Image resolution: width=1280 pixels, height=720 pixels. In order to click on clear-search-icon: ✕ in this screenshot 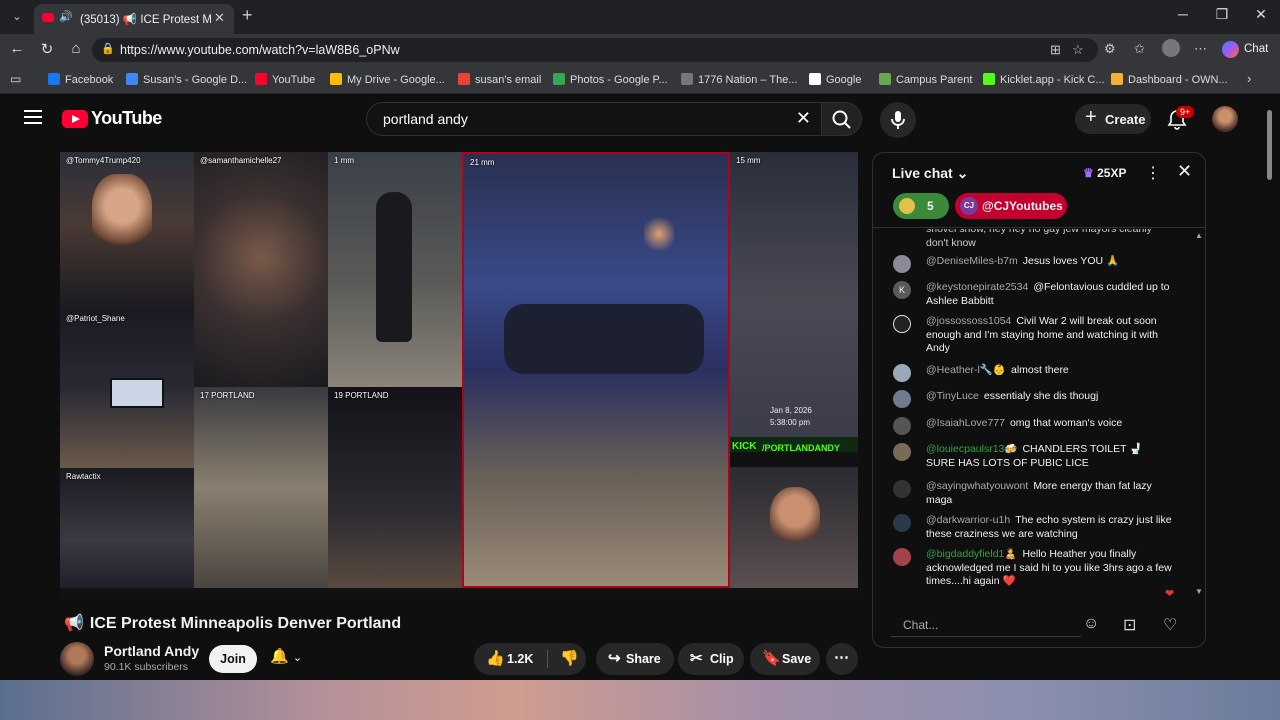, I will do `click(803, 118)`.